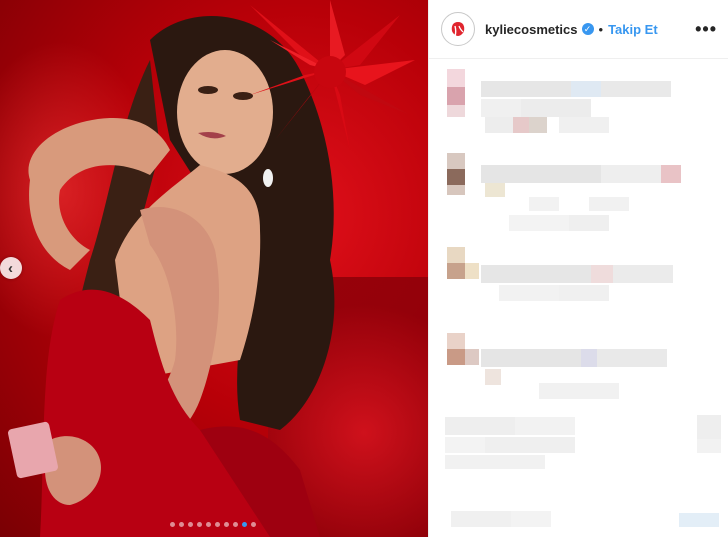  I want to click on left-eye-shape, so click(208, 90).